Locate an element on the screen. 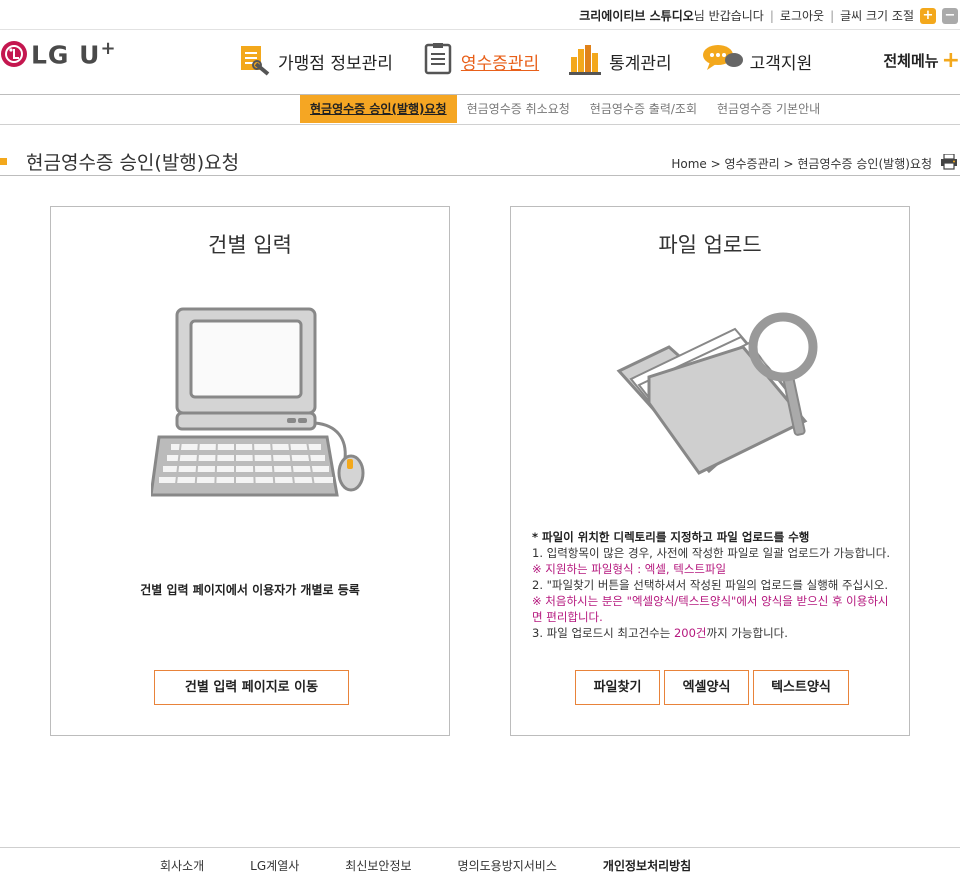  footer-links: 회사소개 LG계열사 최신보안정보 명의도용방지서비스 개인정보처리방침 is located at coordinates (448, 865).